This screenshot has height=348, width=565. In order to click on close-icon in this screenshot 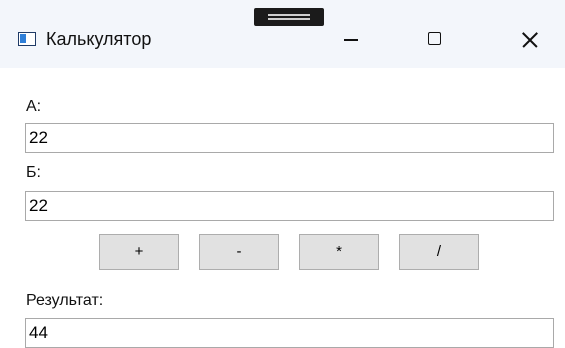, I will do `click(528, 39)`.